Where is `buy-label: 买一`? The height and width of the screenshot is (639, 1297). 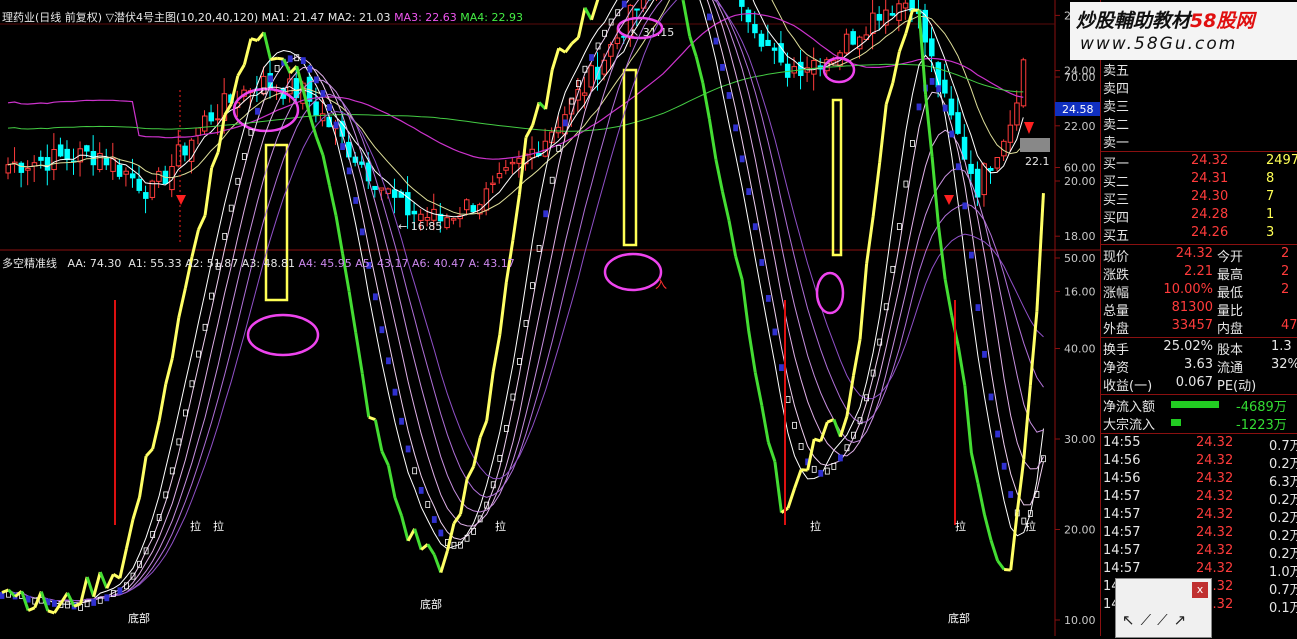
buy-label: 买一 is located at coordinates (1116, 162).